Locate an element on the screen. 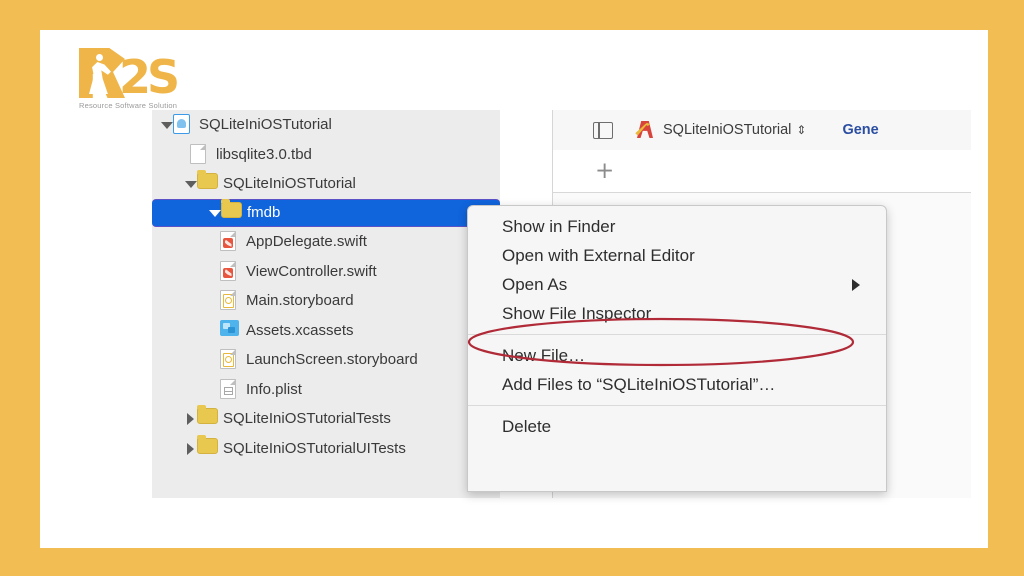 The image size is (1024, 576). tree-row-assets: Assets.xcassets is located at coordinates (326, 331).